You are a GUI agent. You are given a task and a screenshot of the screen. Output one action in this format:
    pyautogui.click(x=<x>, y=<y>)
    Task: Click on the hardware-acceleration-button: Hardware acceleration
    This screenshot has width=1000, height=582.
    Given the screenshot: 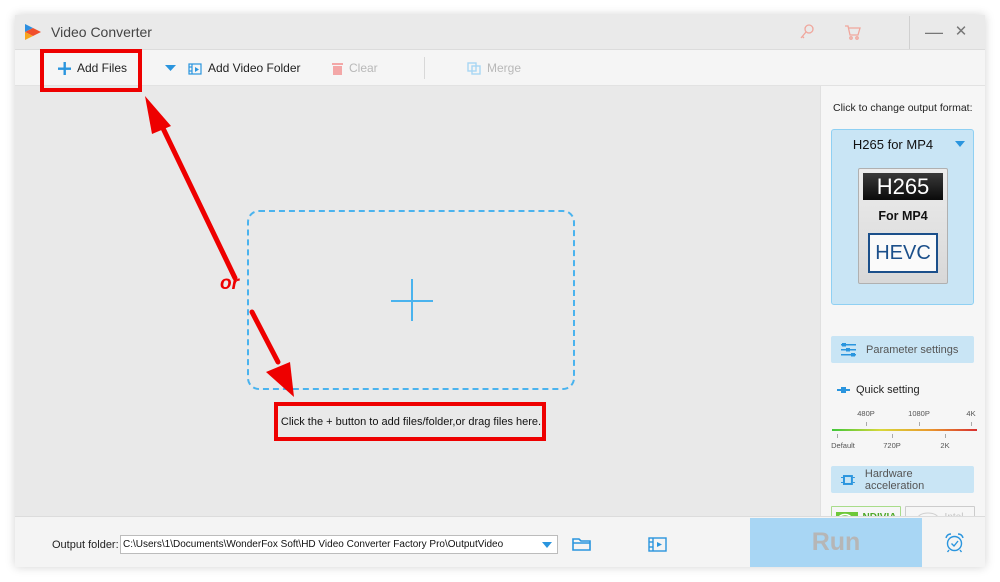 What is the action you would take?
    pyautogui.click(x=902, y=479)
    